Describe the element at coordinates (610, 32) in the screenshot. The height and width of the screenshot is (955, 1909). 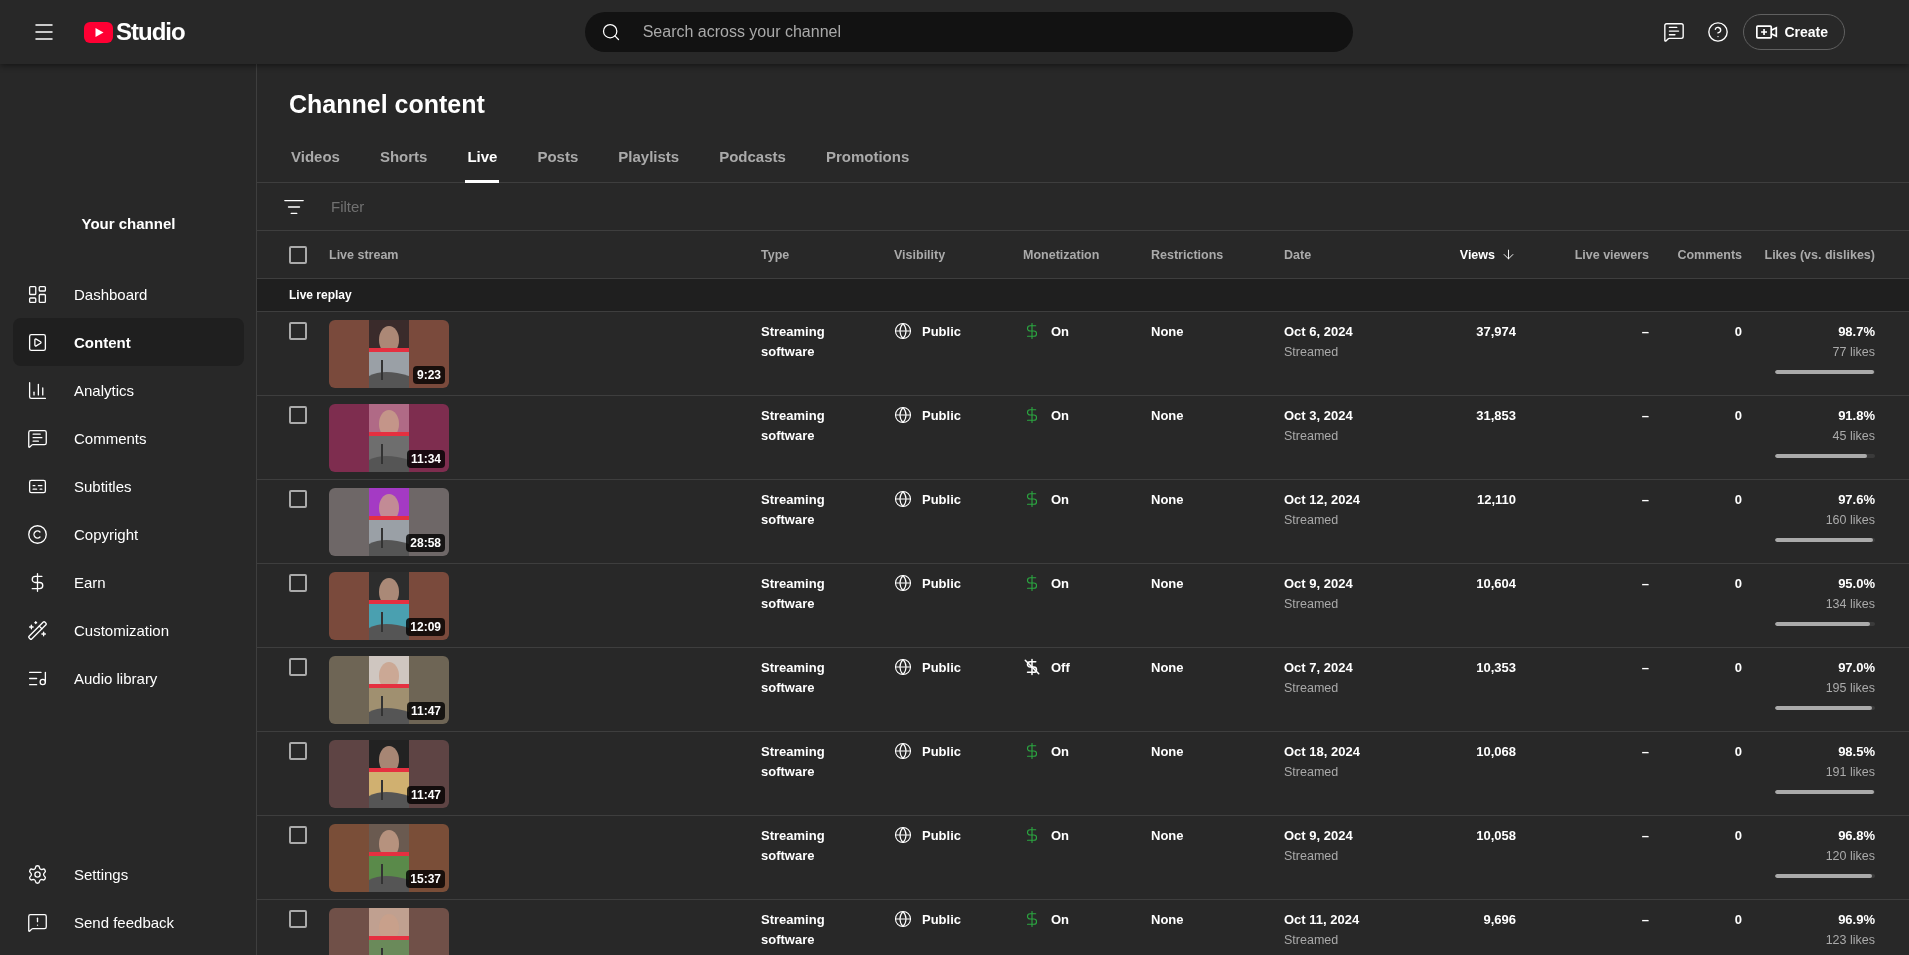
I see `search-icon` at that location.